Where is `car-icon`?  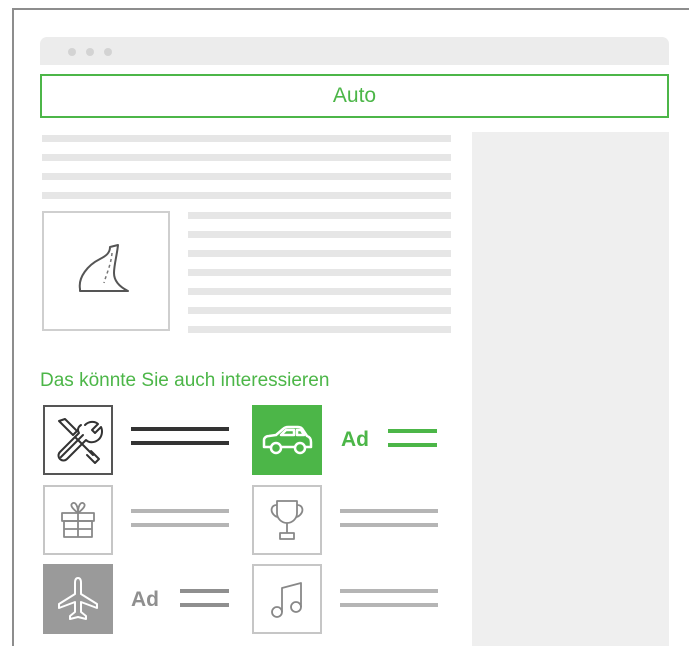 car-icon is located at coordinates (287, 440).